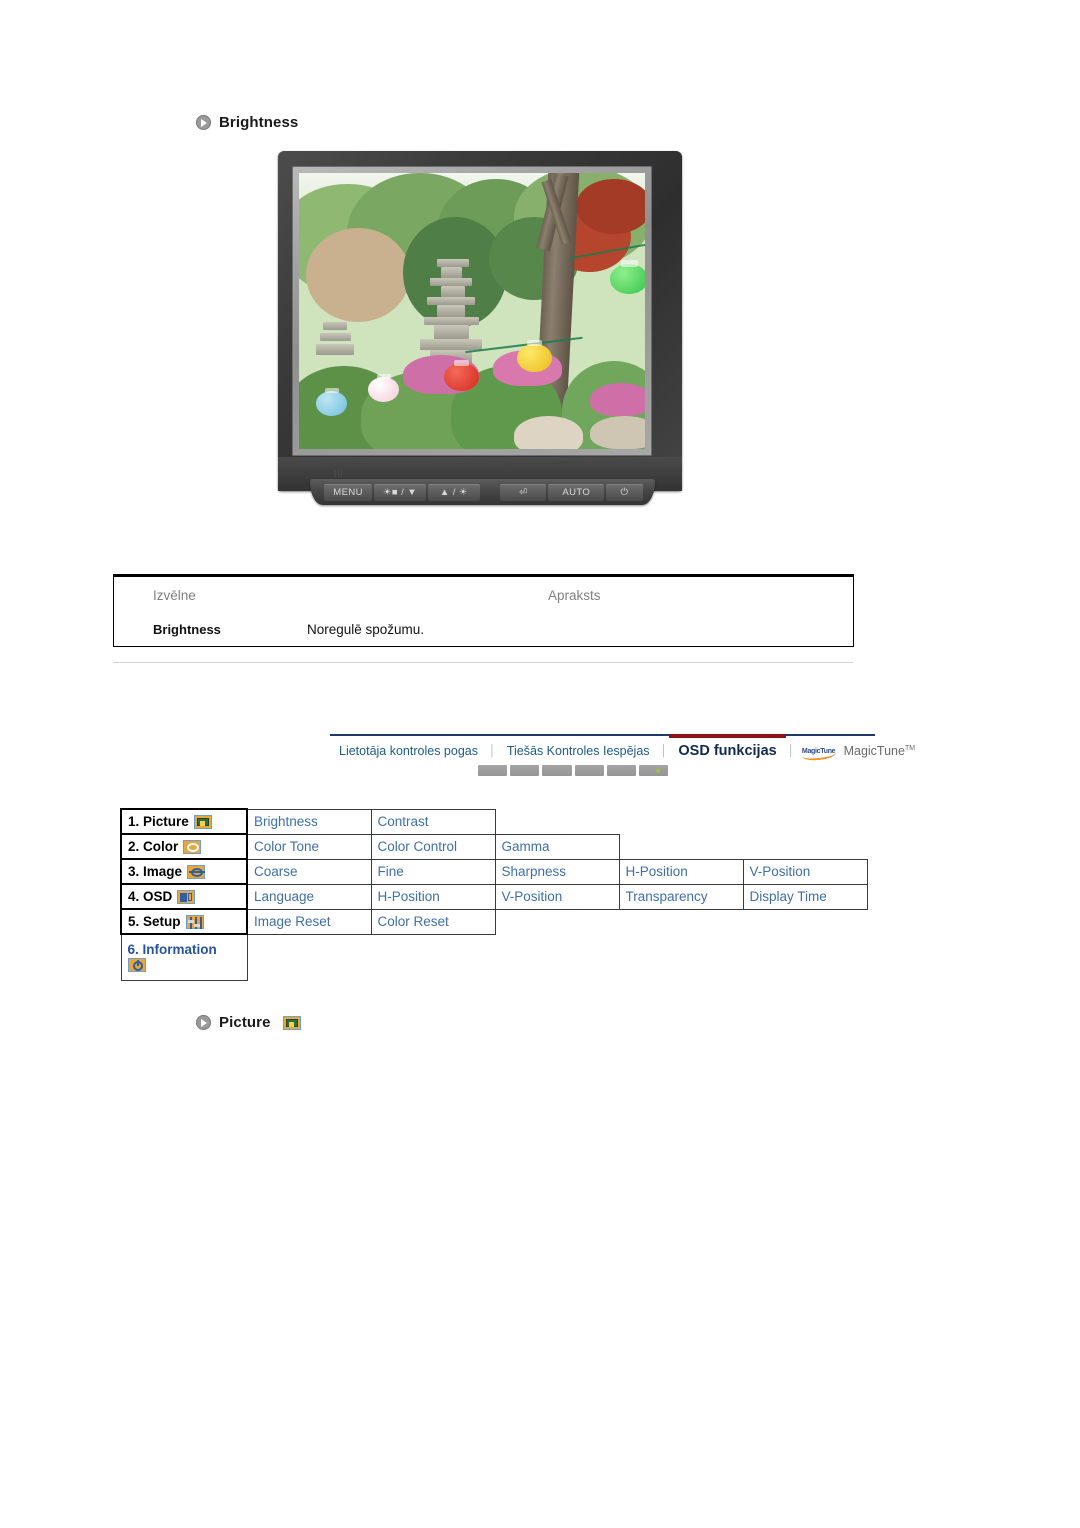 This screenshot has height=1528, width=1080. I want to click on category-label: 6. Information, so click(172, 950).